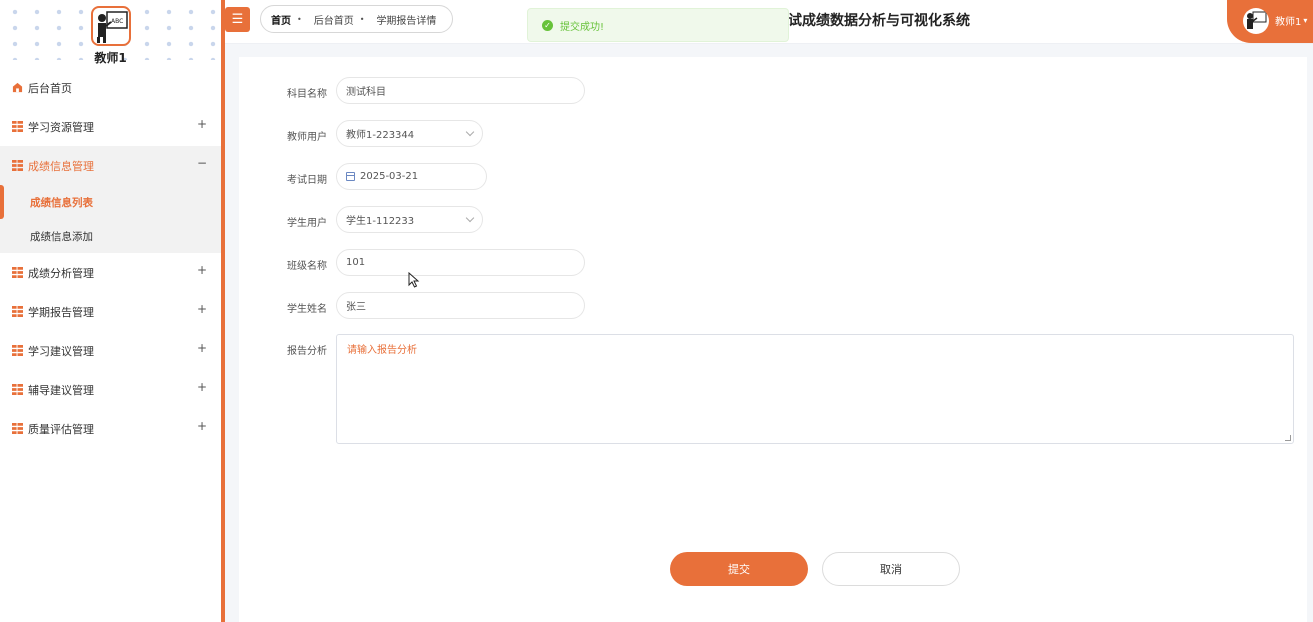  I want to click on sidebar-item-tutoring-advice: 辅导建议管理 +, so click(110, 389).